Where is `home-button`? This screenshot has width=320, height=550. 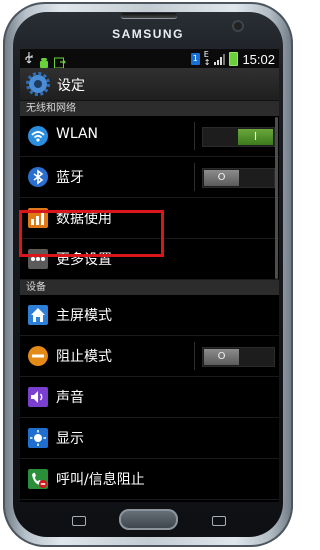
home-button is located at coordinates (148, 519).